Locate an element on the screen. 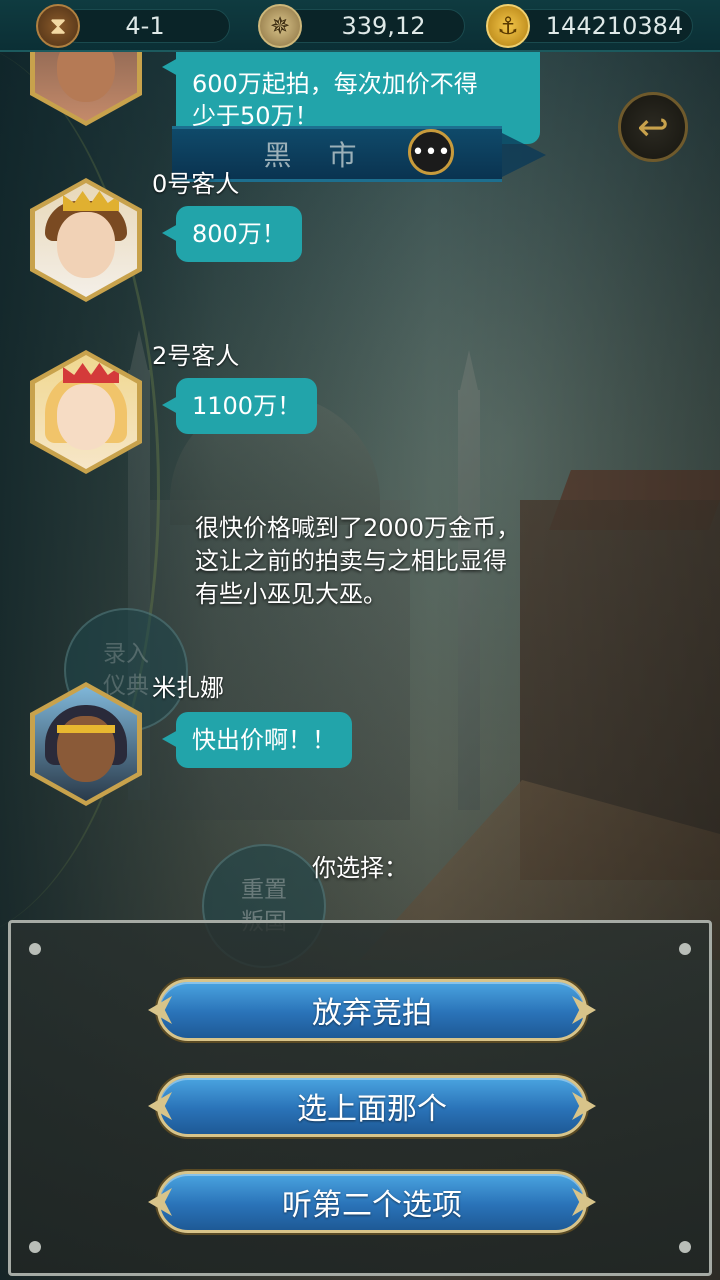 This screenshot has width=720, height=1280. chat-bubble-guest-2: 1100万！ is located at coordinates (239, 406).